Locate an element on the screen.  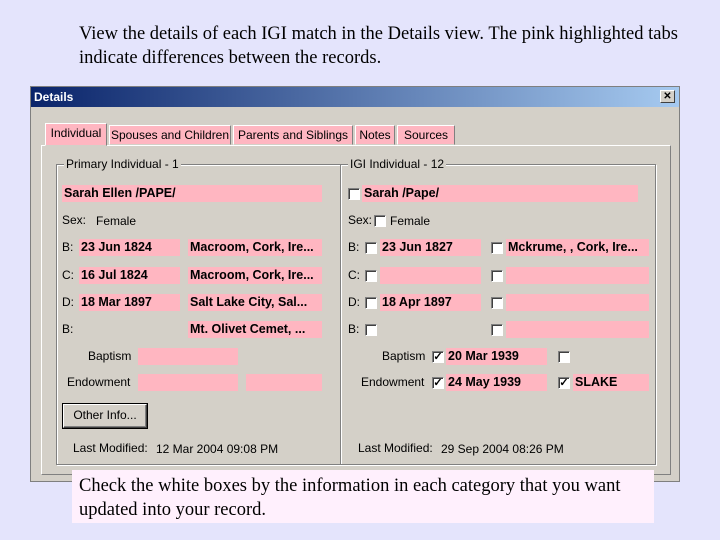
igi-name-field: Sarah /Pape/ is located at coordinates (500, 193).